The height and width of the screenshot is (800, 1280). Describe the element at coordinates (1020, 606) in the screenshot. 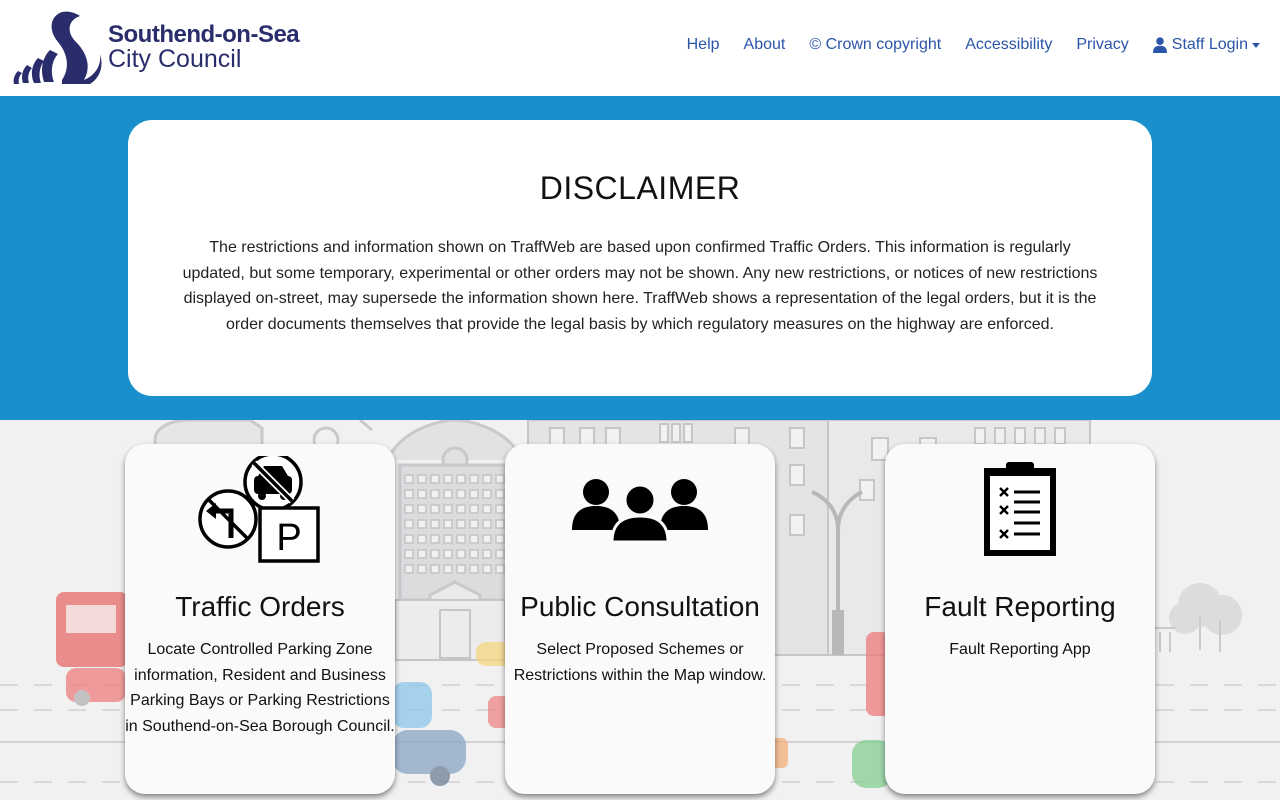

I see `card-title: Fault Reporting` at that location.